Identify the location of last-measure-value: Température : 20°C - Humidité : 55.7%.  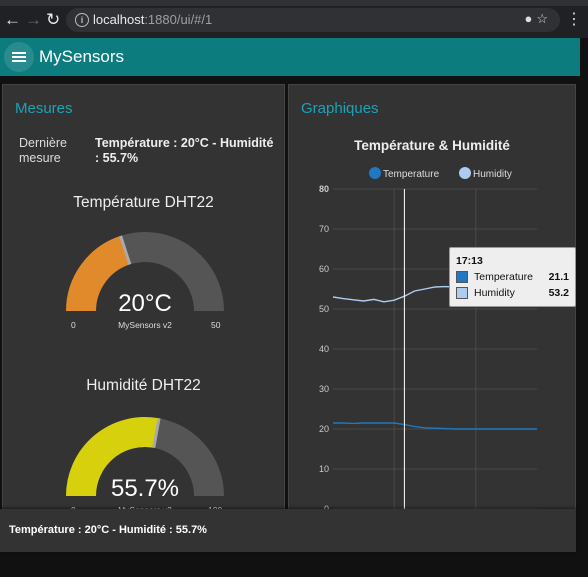
(184, 150).